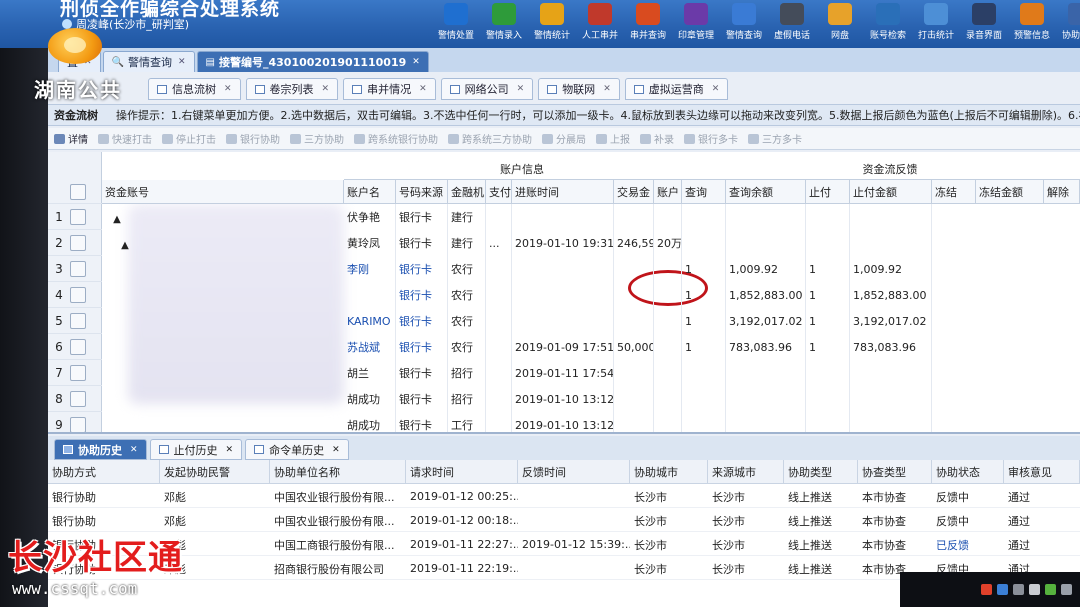  I want to click on action-button-9: 补录, so click(657, 138).